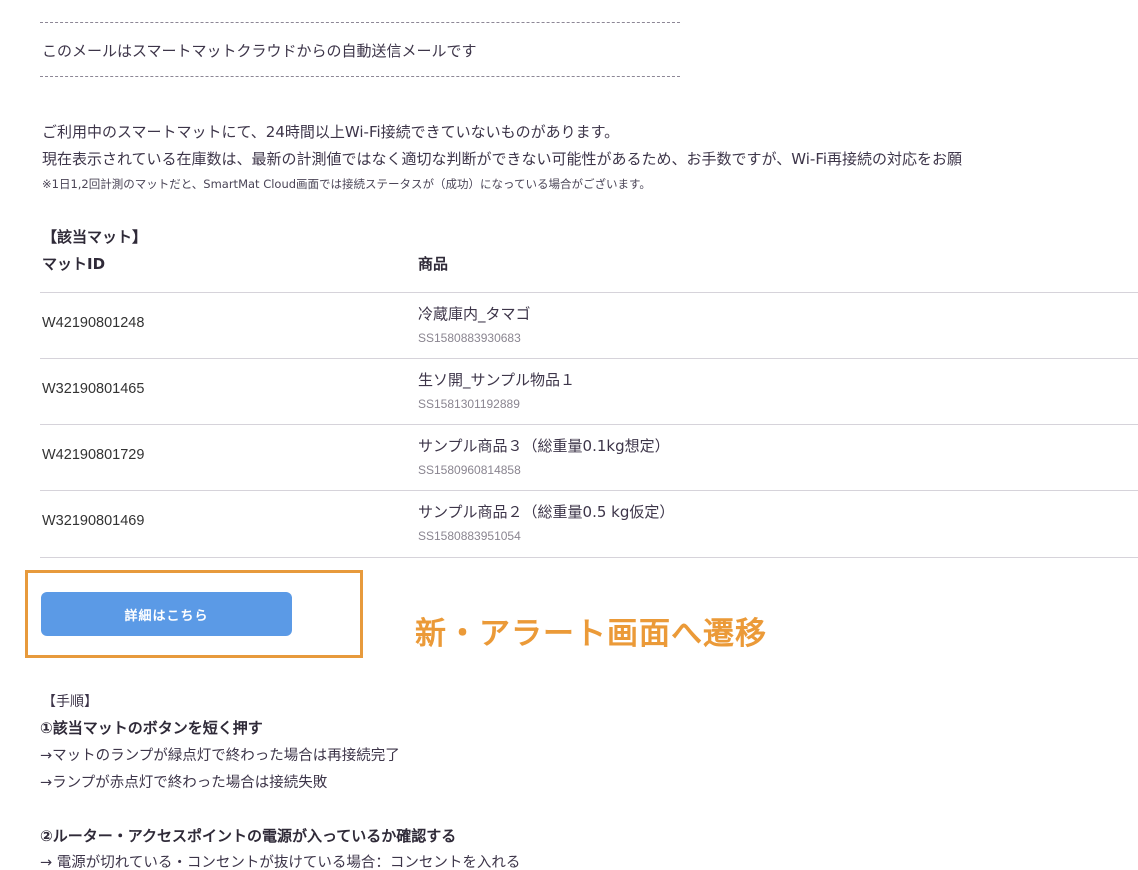 Image resolution: width=1138 pixels, height=870 pixels. Describe the element at coordinates (93, 323) in the screenshot. I see `mat-id-cell: W42190801248` at that location.